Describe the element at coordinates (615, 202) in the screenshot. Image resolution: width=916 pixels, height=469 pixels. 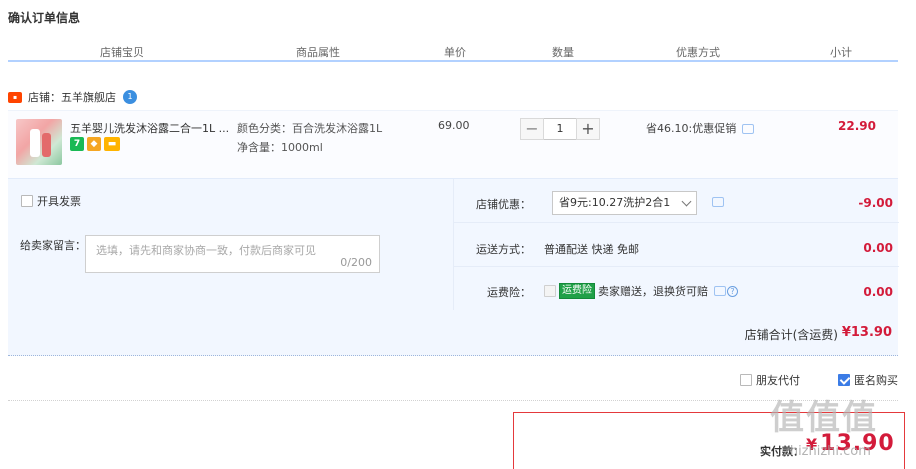
I see `shop-discount-value: 省9元:10.27洗护2合1` at that location.